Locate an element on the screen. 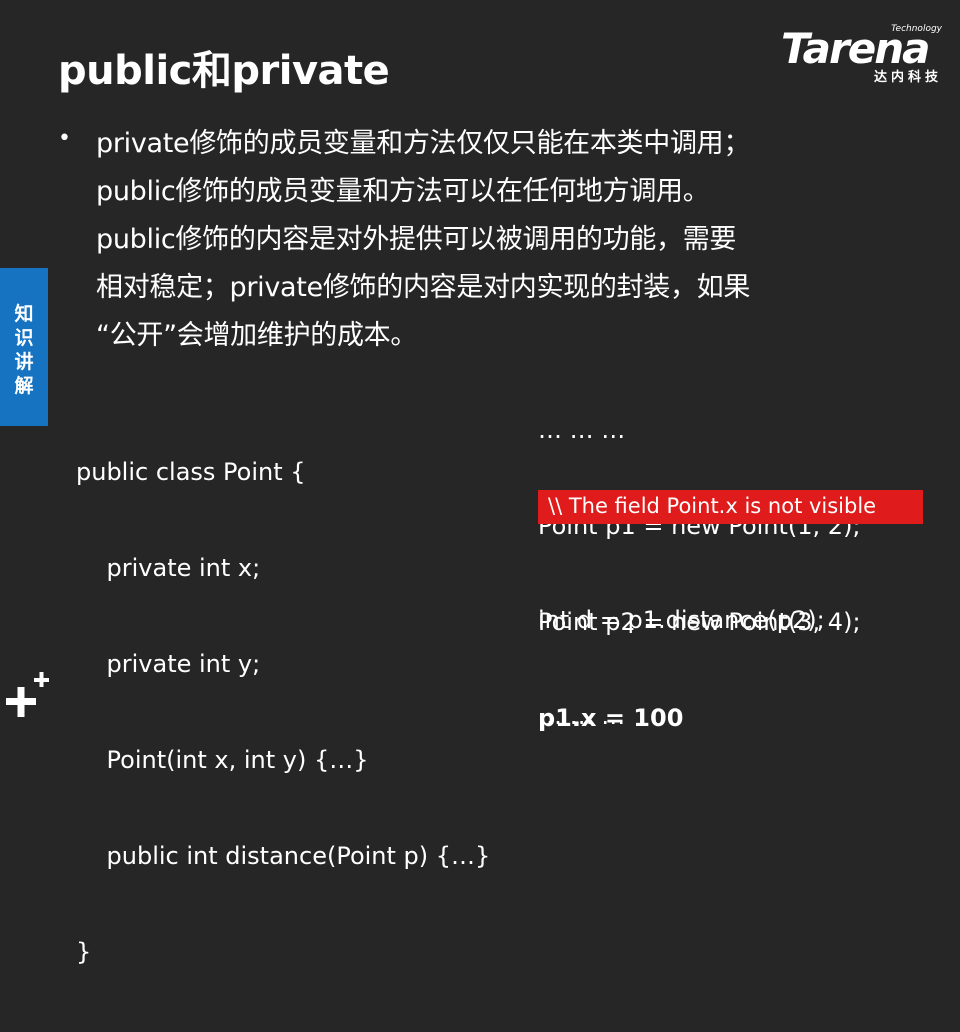 The image size is (960, 1032). code-line: private int x; is located at coordinates (168, 568).